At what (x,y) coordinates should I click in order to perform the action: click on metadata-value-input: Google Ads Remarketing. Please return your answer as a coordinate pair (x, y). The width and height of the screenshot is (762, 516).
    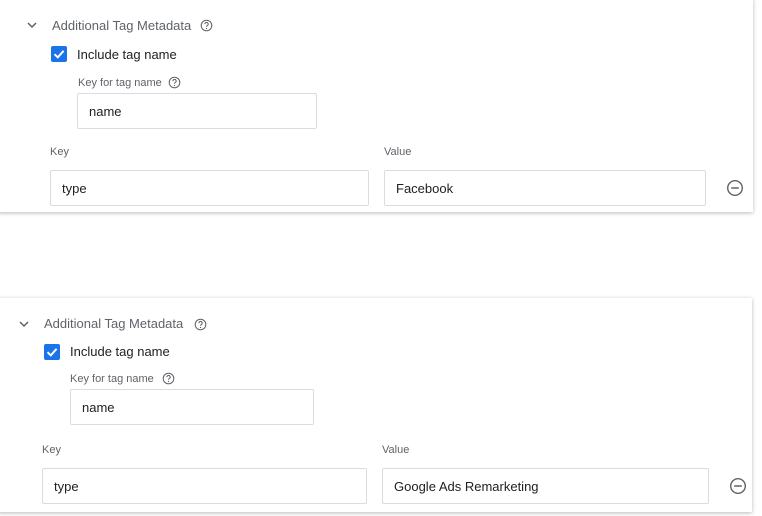
    Looking at the image, I should click on (545, 486).